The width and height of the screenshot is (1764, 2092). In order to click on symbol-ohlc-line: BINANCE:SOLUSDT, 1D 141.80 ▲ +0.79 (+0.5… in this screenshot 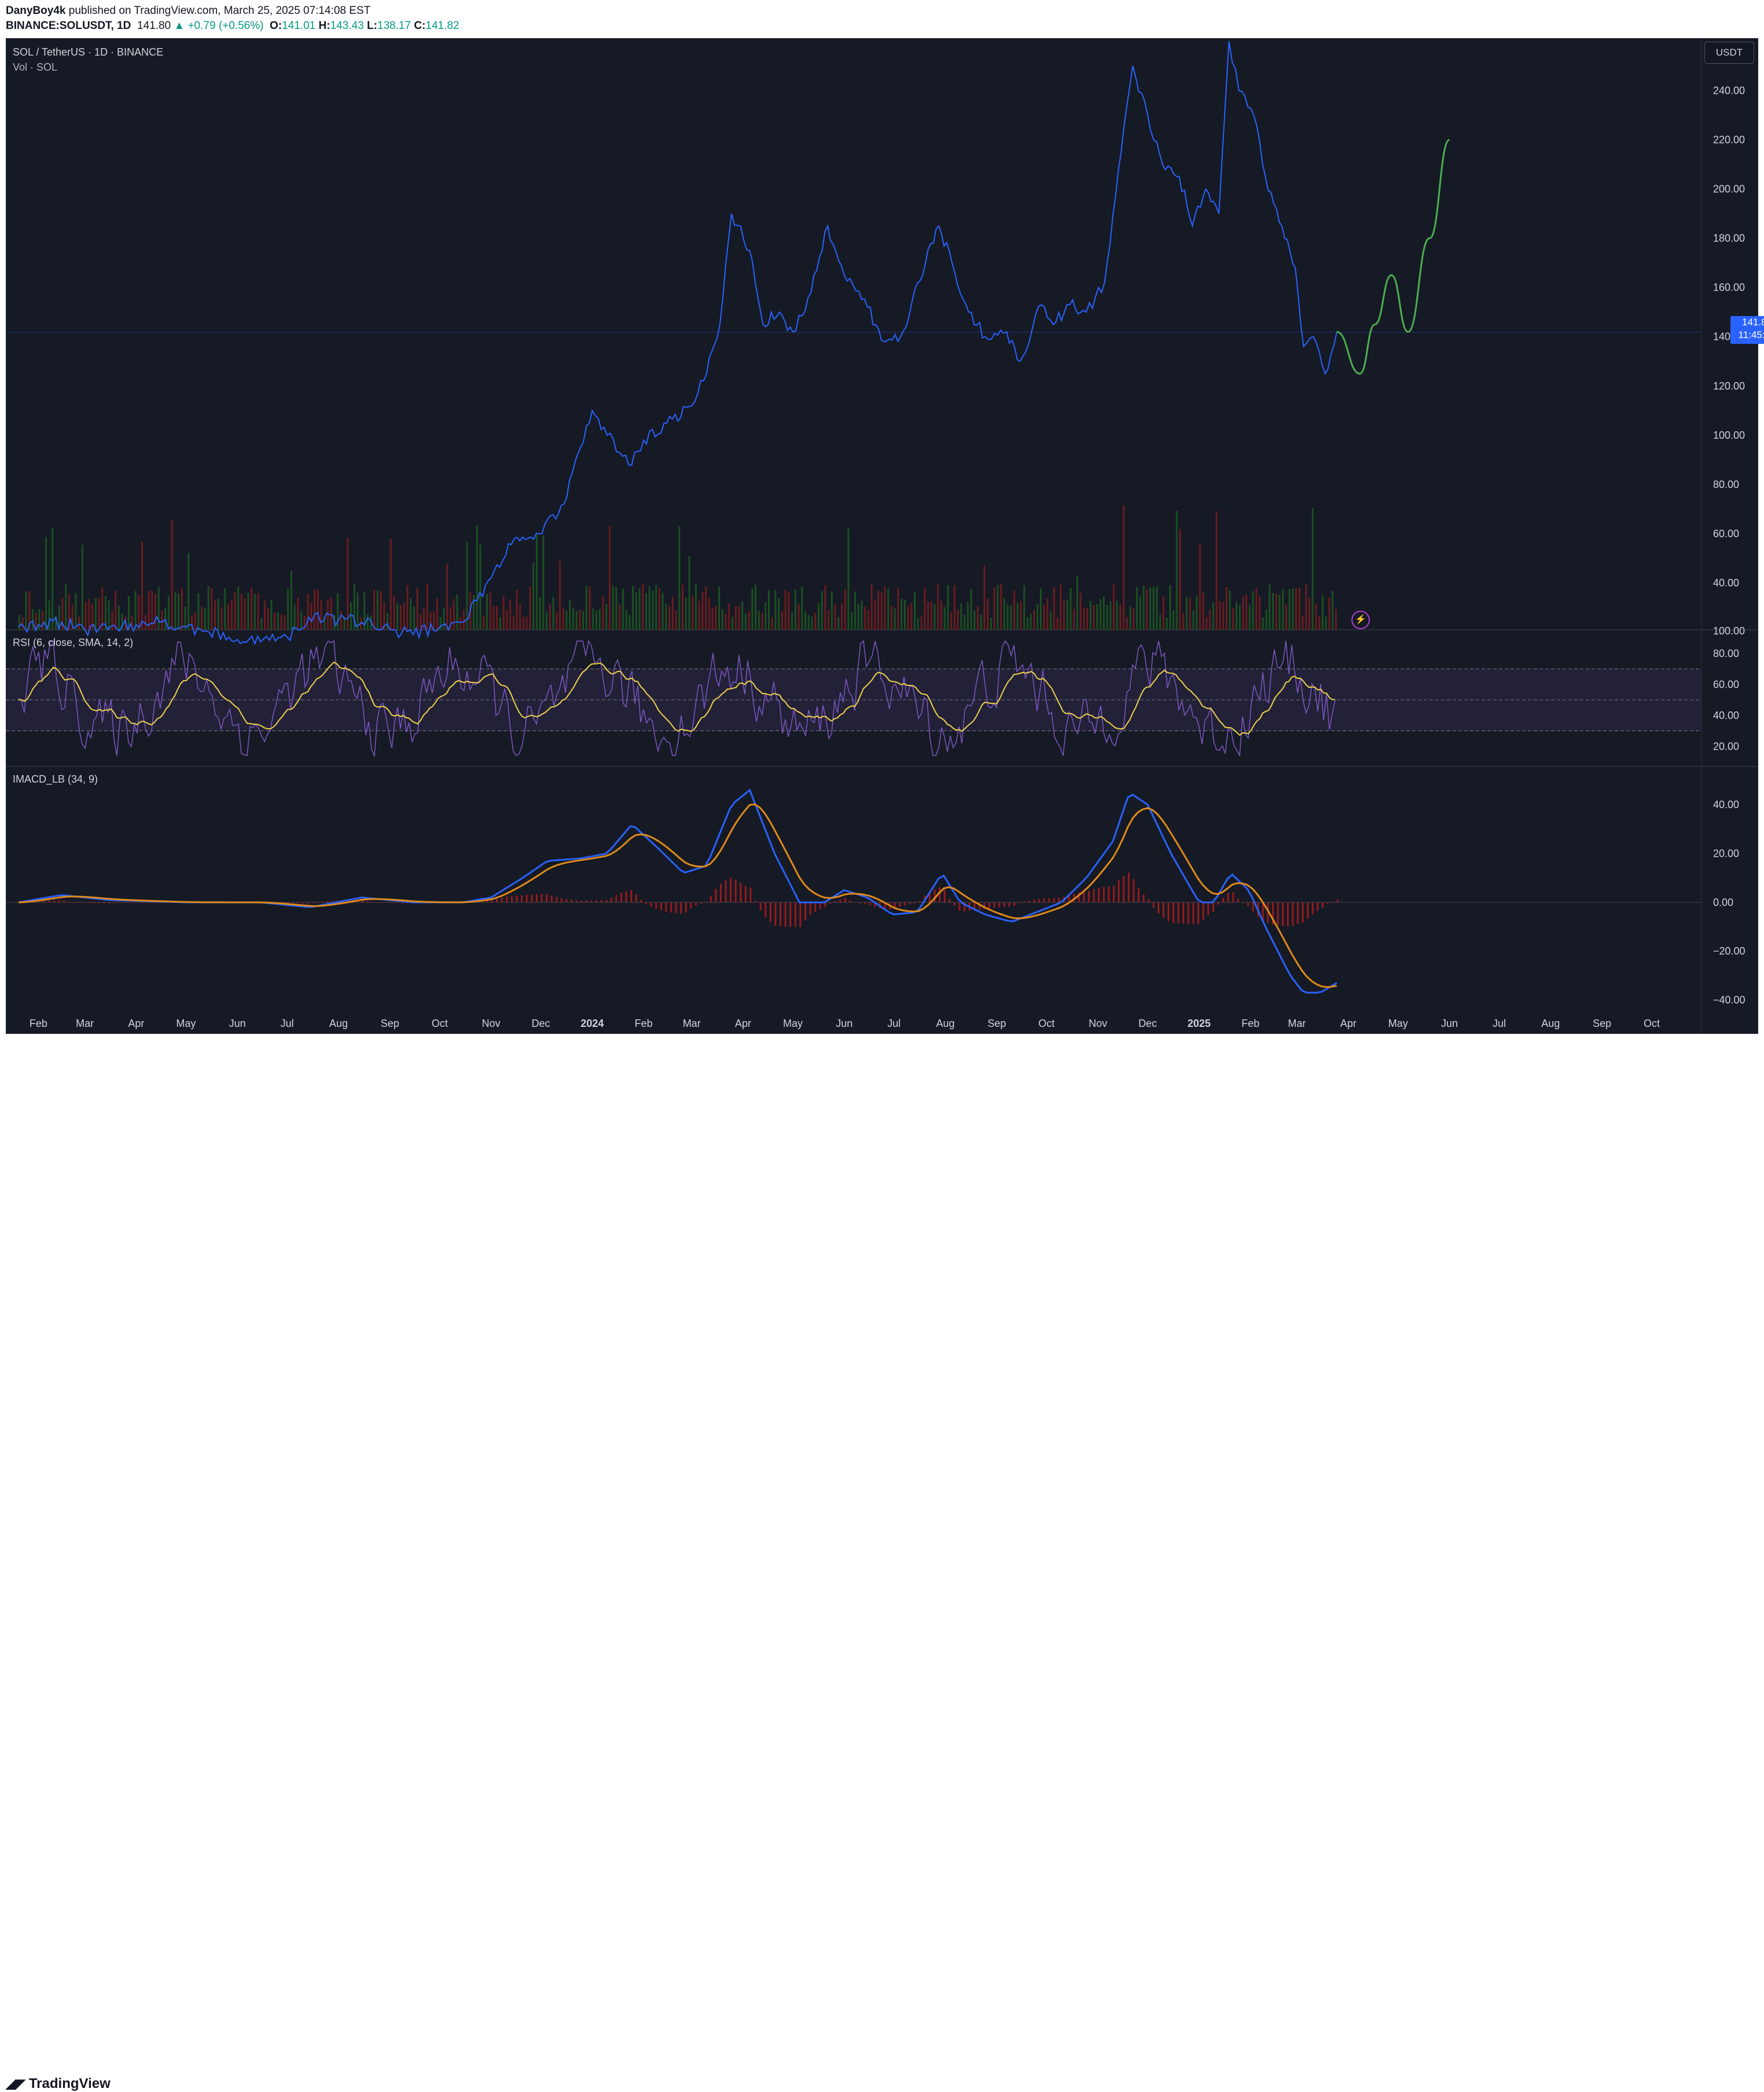, I will do `click(233, 26)`.